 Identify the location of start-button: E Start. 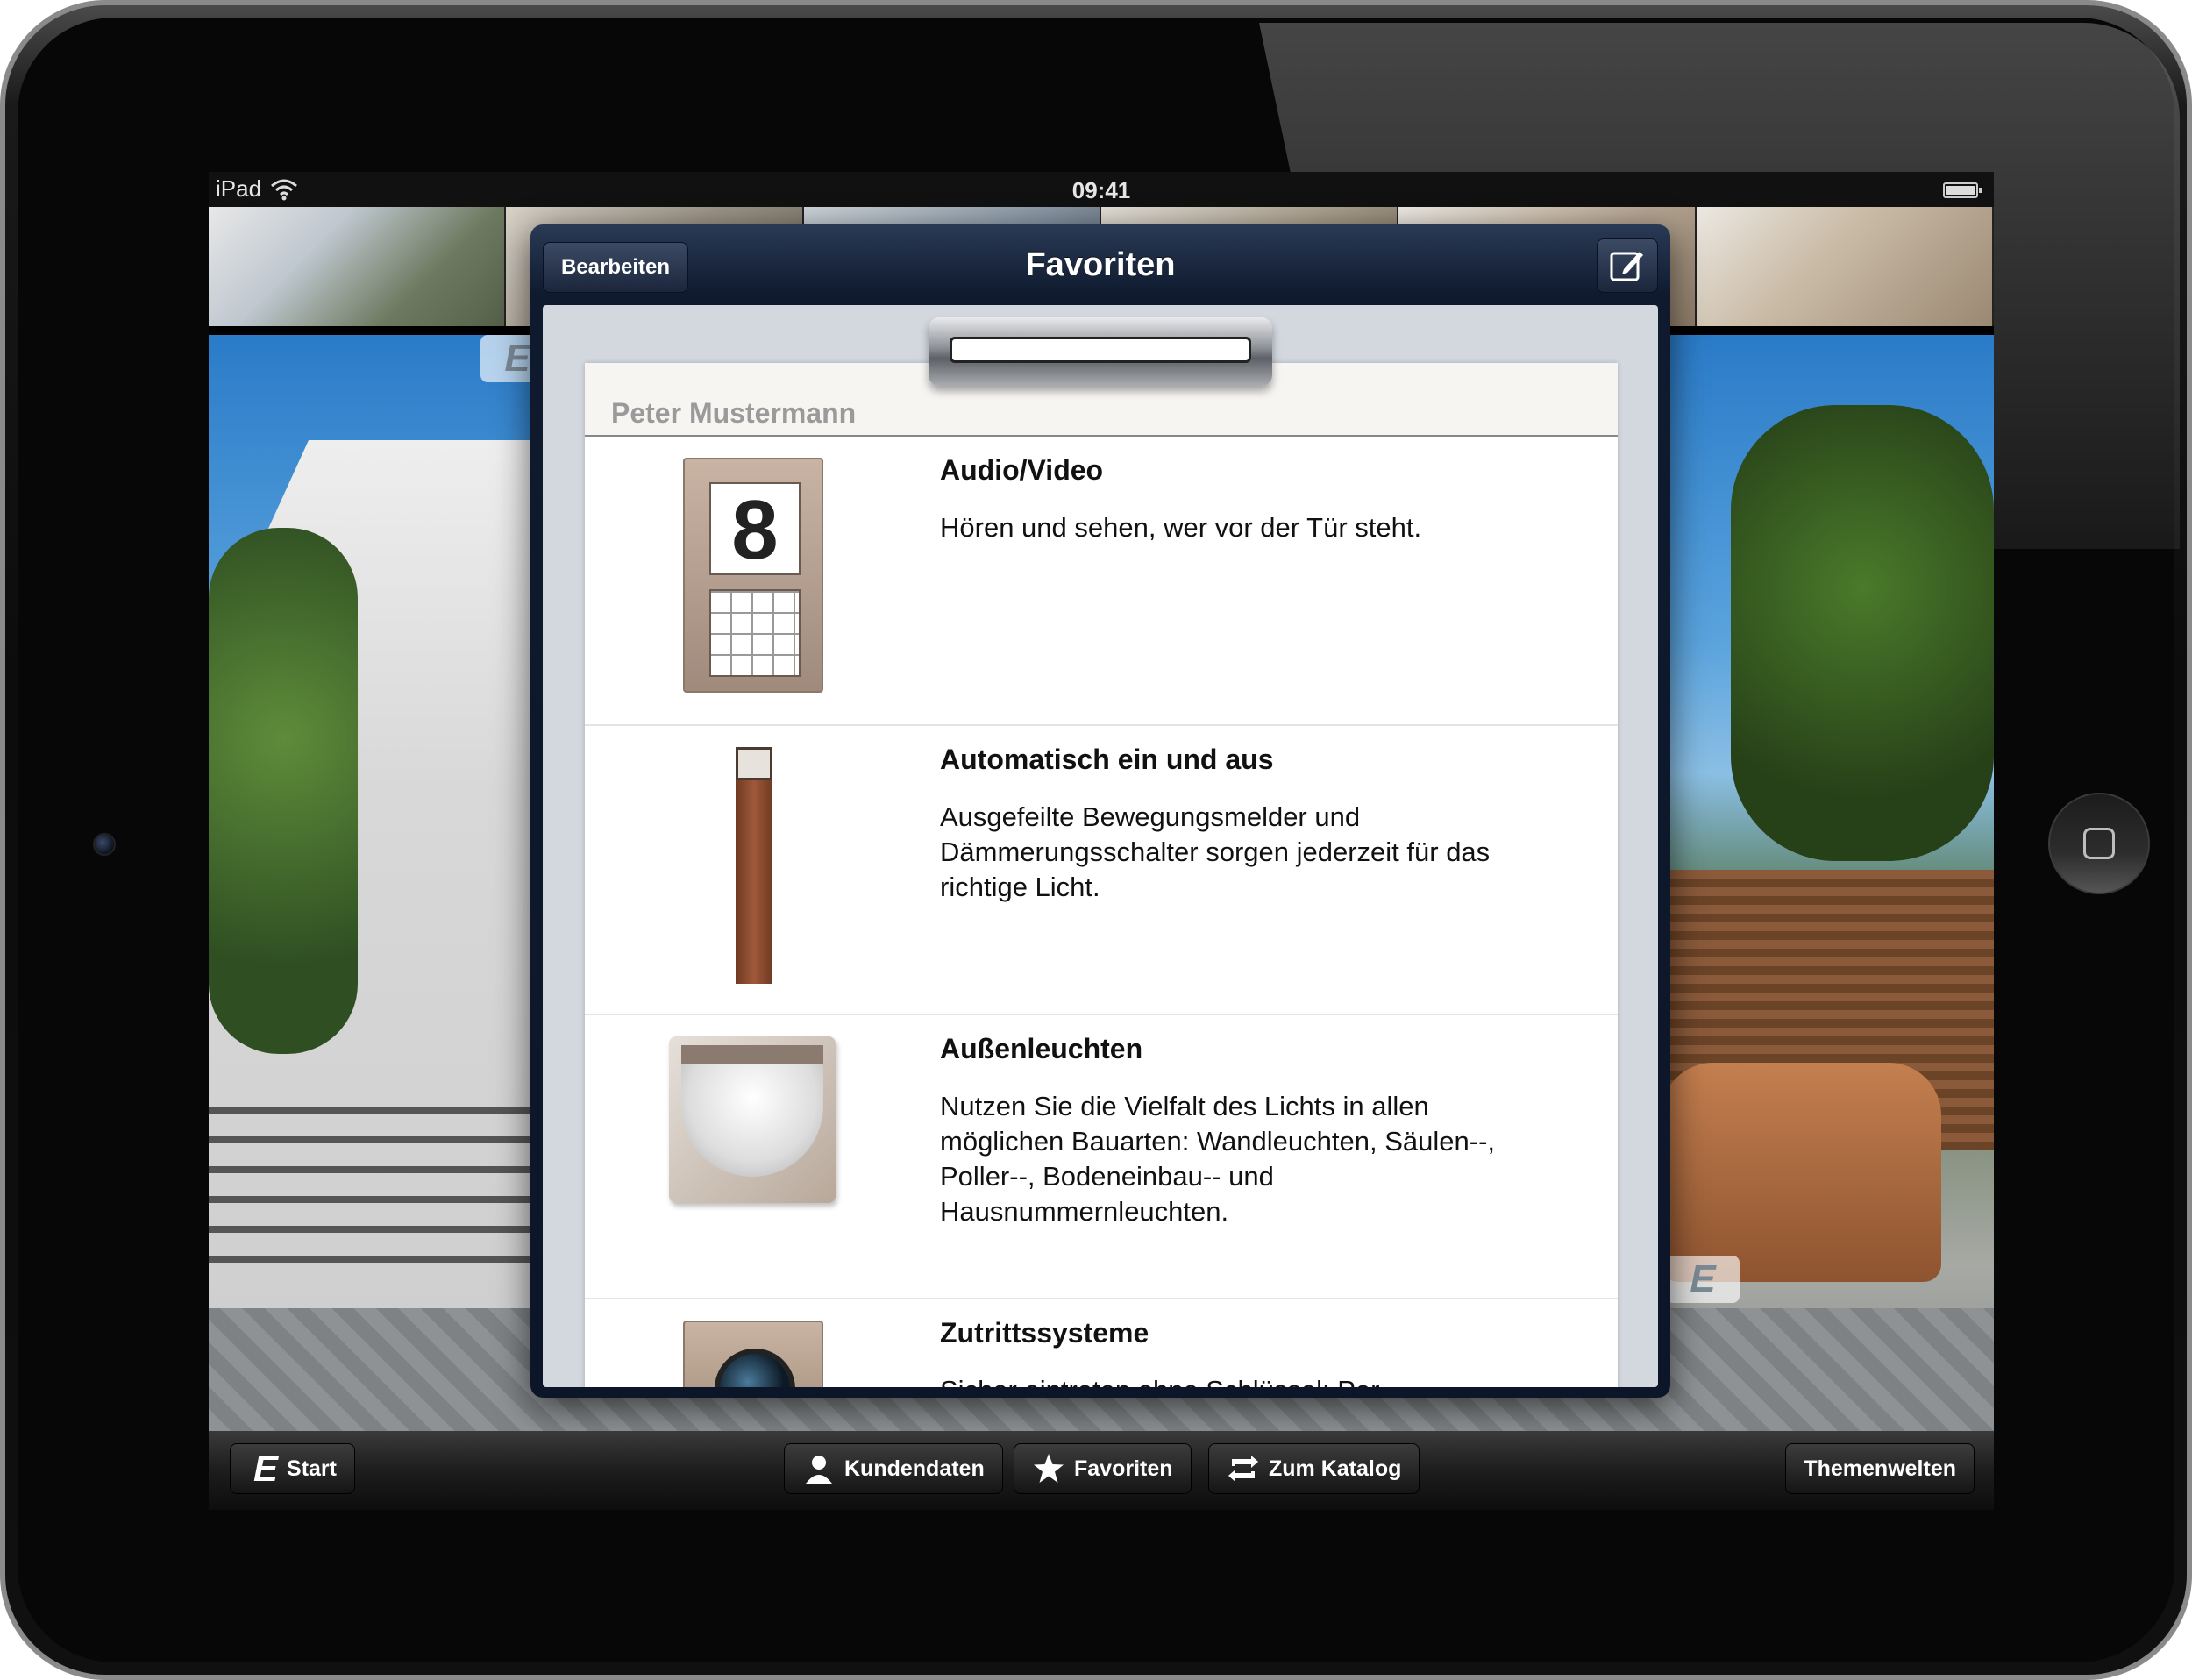
(292, 1468).